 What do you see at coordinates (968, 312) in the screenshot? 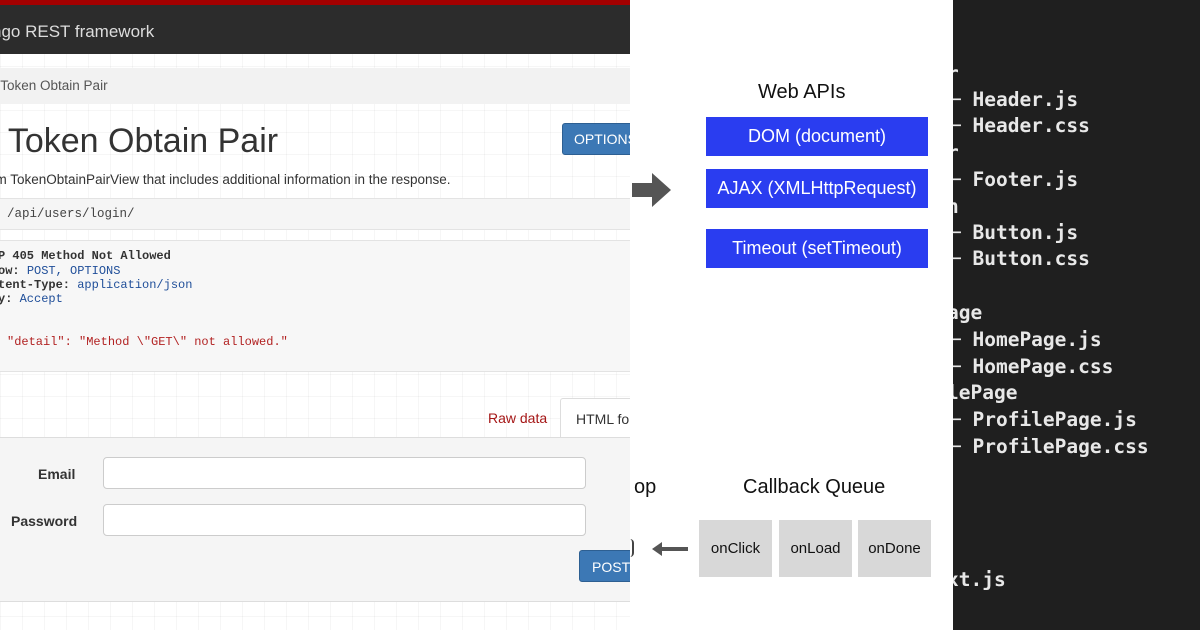
I see `tree-line: age` at bounding box center [968, 312].